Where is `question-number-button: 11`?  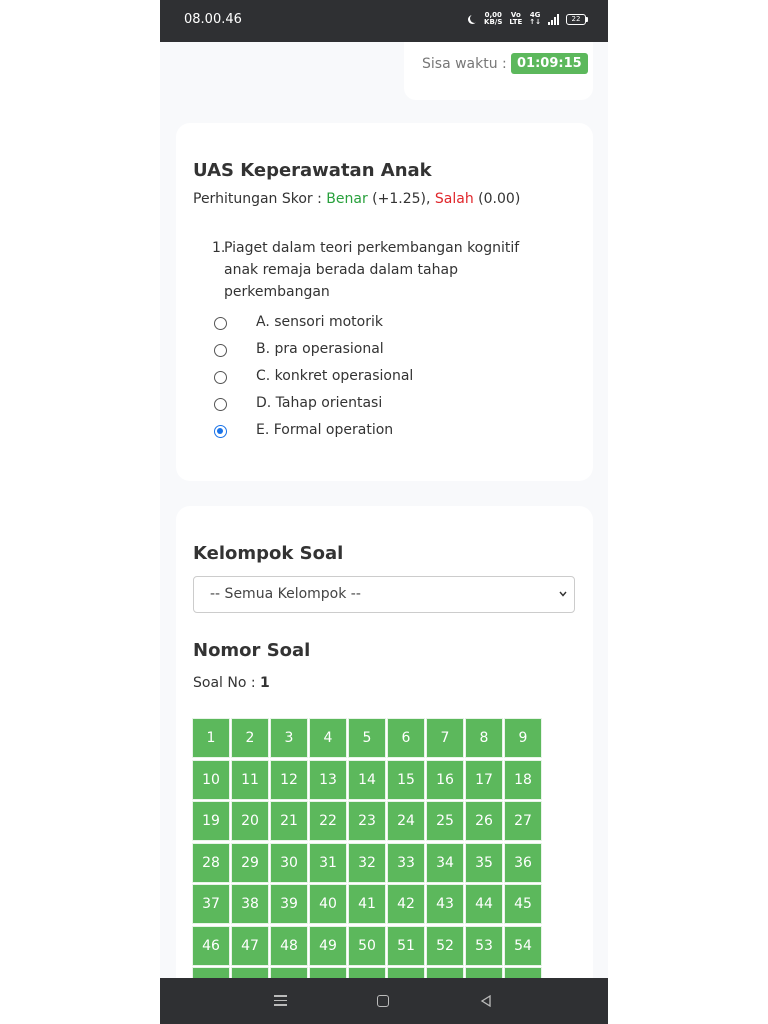 question-number-button: 11 is located at coordinates (250, 779).